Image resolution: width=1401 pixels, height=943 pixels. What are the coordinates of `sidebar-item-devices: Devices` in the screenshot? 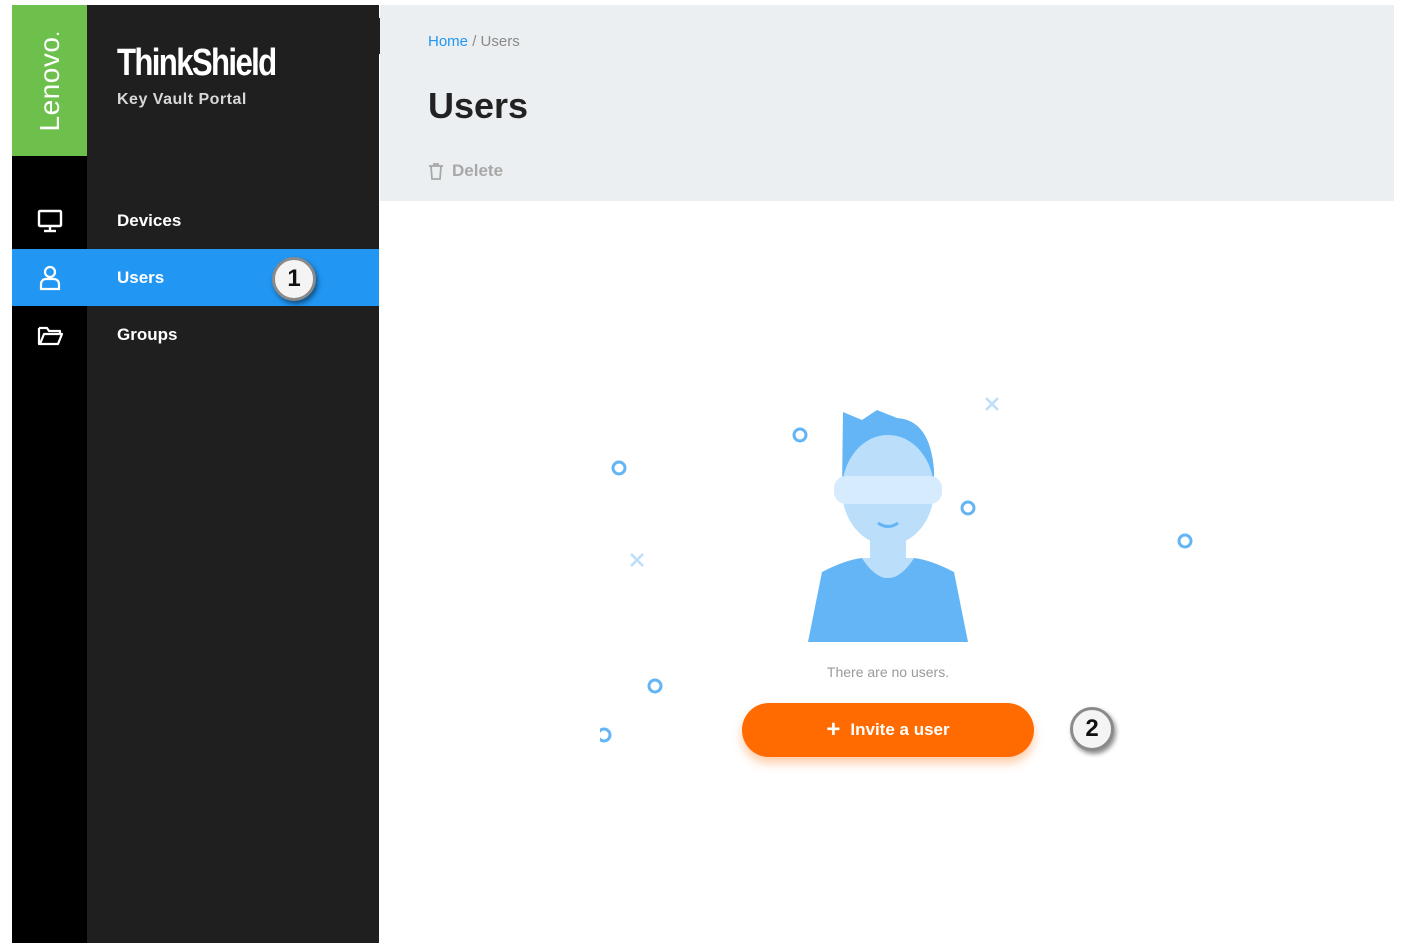 It's located at (233, 220).